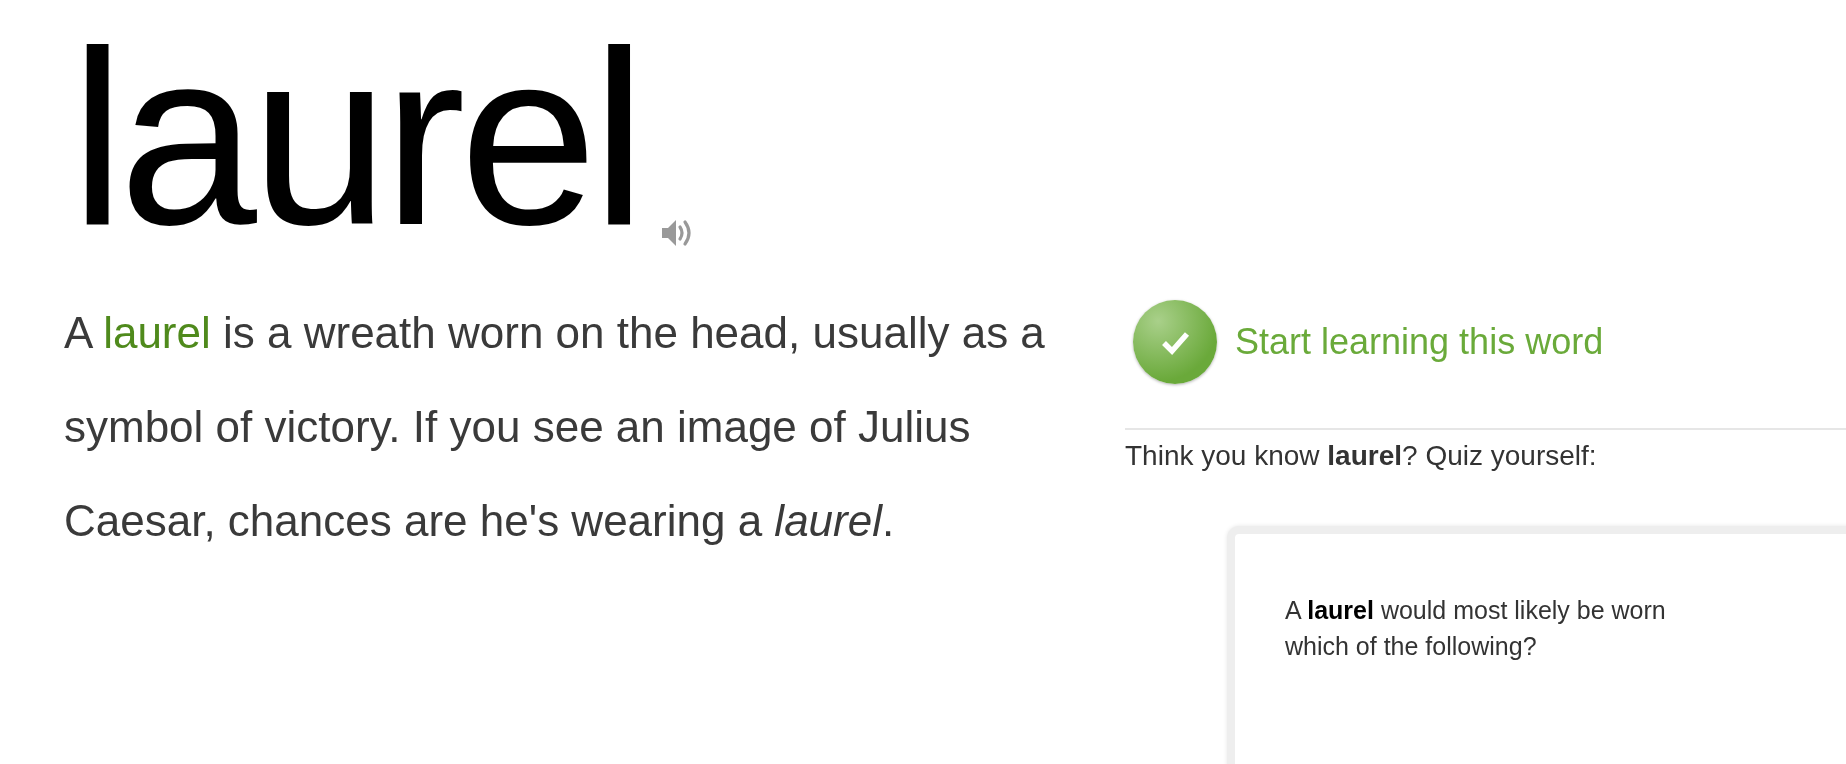 The height and width of the screenshot is (764, 1846). I want to click on checkmark-icon, so click(1175, 342).